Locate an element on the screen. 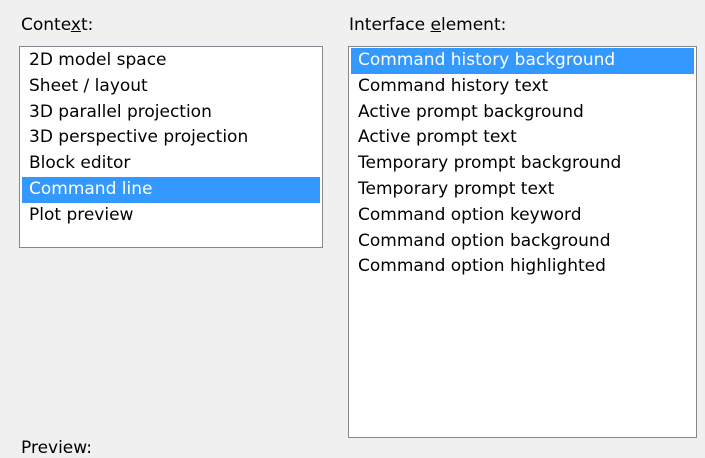  context-list-item: Plot preview is located at coordinates (171, 216).